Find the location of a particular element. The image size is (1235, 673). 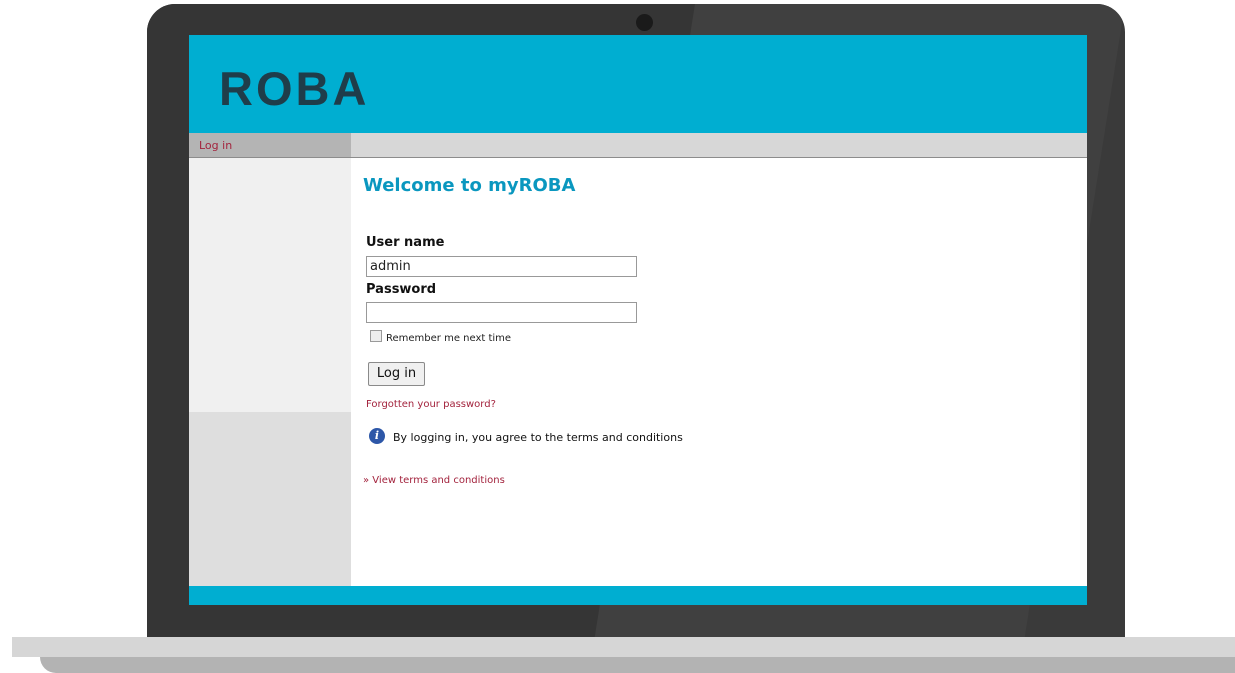

laptop-base is located at coordinates (623, 655).